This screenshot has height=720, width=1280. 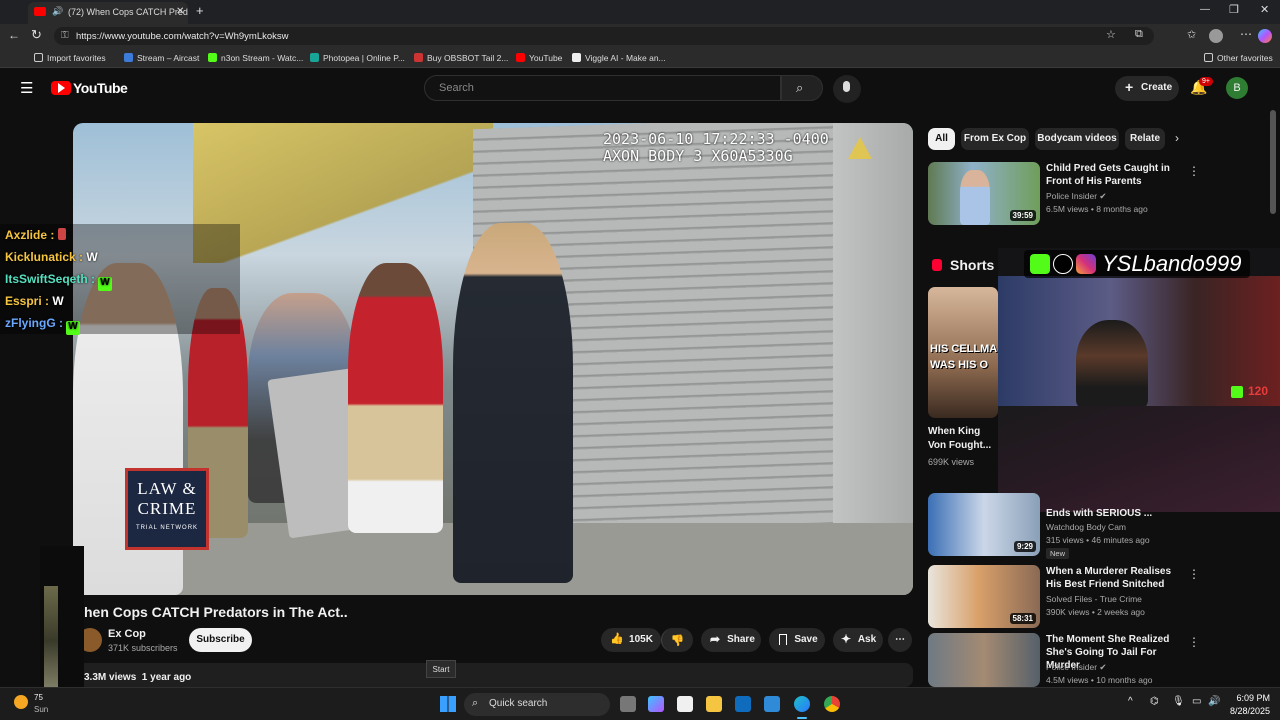 I want to click on chat-message: zFlyingG :W, so click(x=120, y=323).